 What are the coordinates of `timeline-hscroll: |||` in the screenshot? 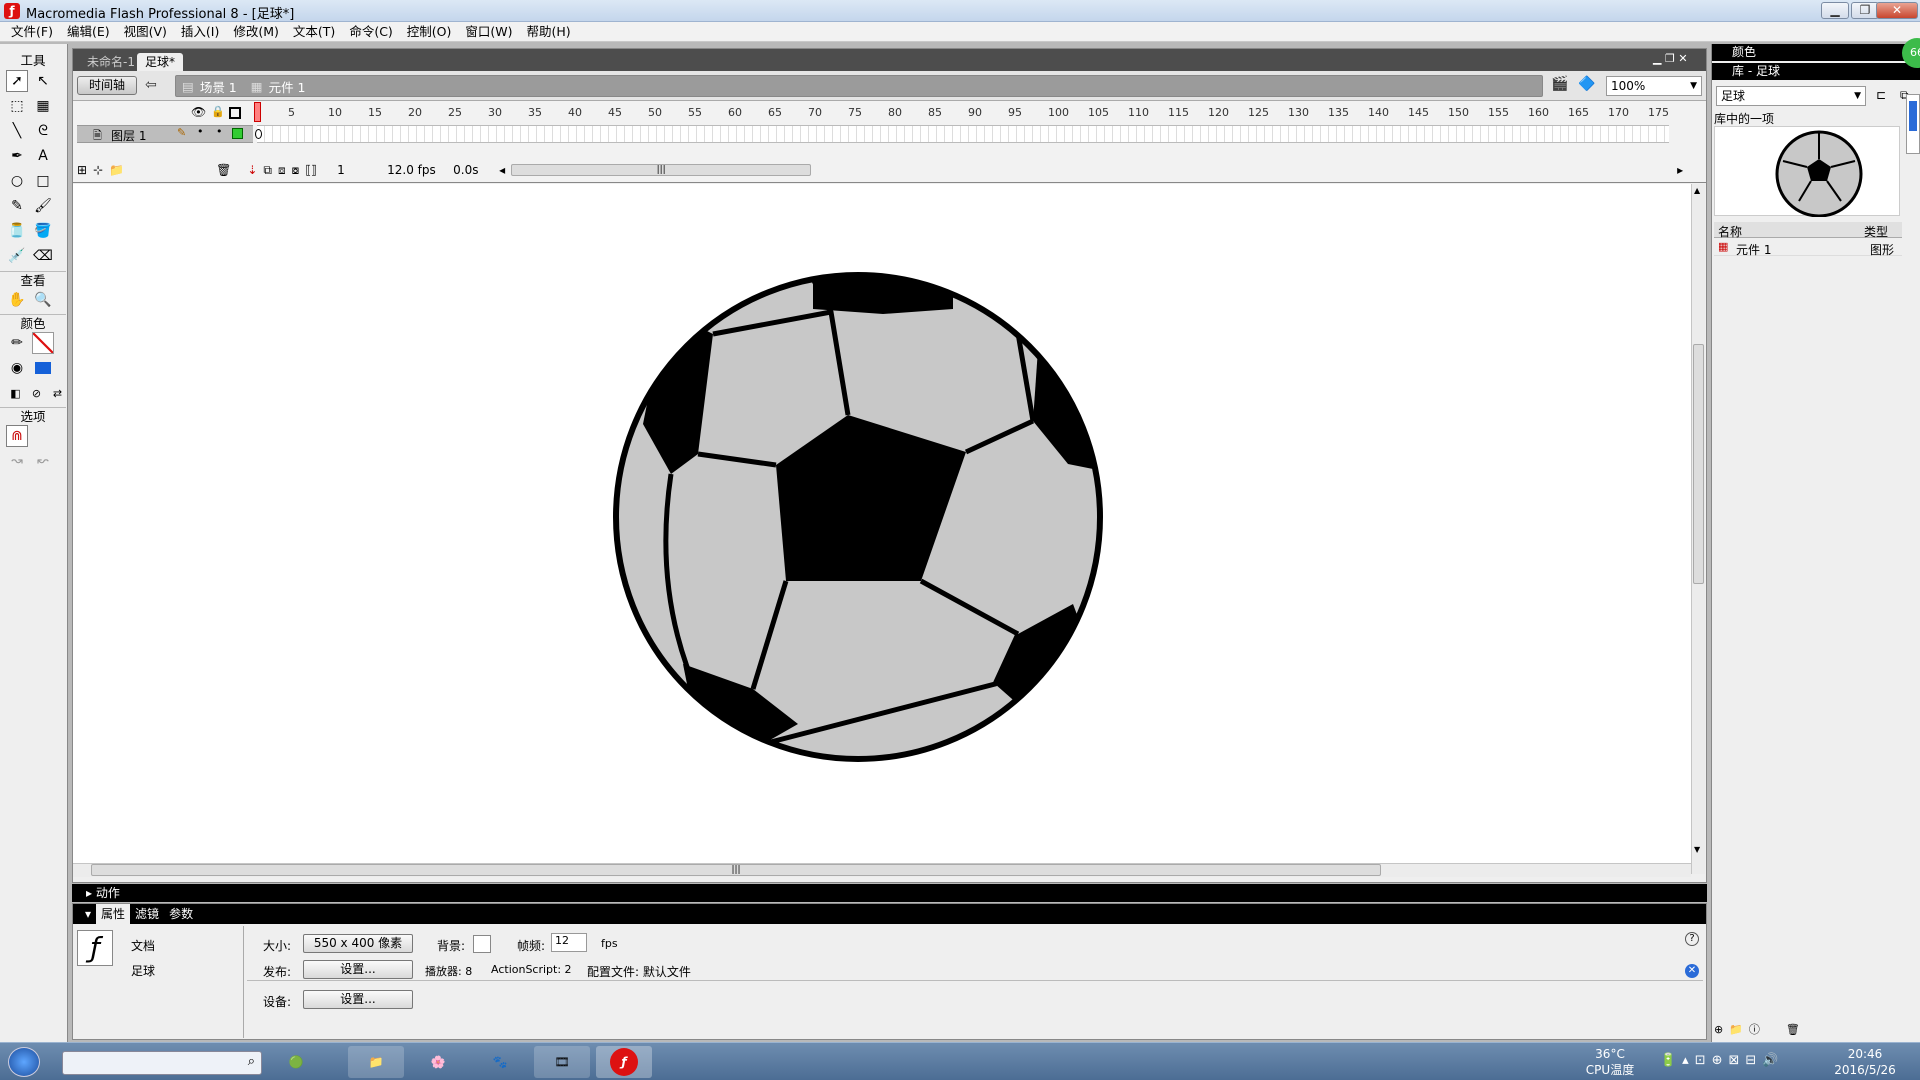 It's located at (661, 170).